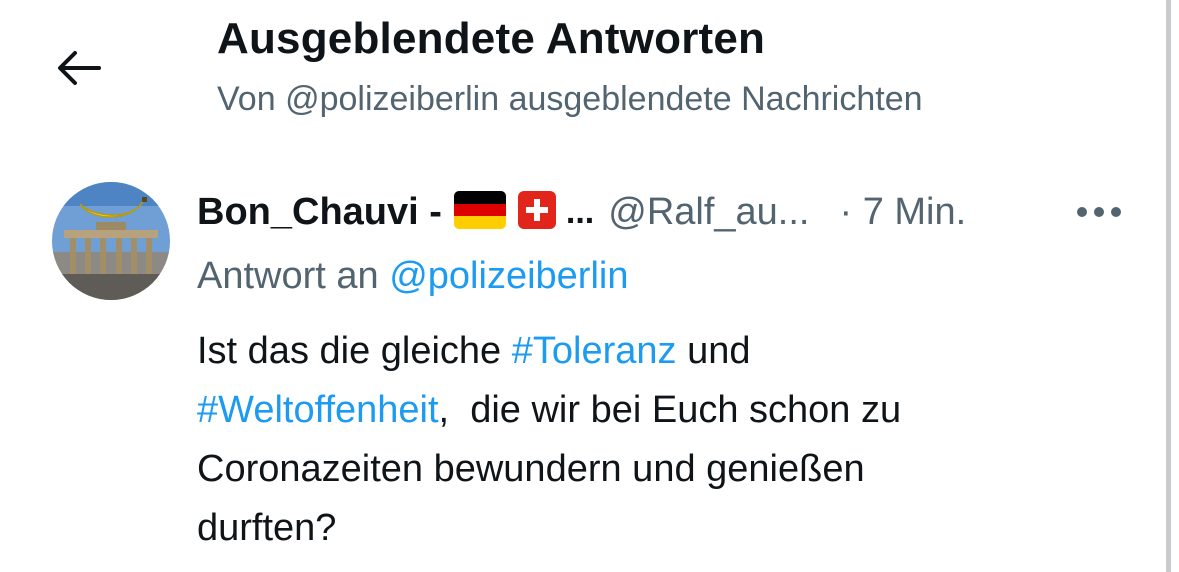  What do you see at coordinates (902, 212) in the screenshot?
I see `post-time: · 7 Min.` at bounding box center [902, 212].